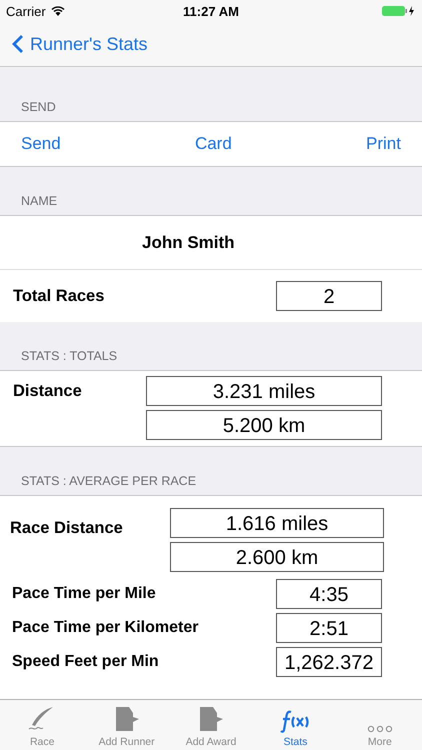 This screenshot has width=422, height=750. What do you see at coordinates (379, 729) in the screenshot?
I see `more-icon` at bounding box center [379, 729].